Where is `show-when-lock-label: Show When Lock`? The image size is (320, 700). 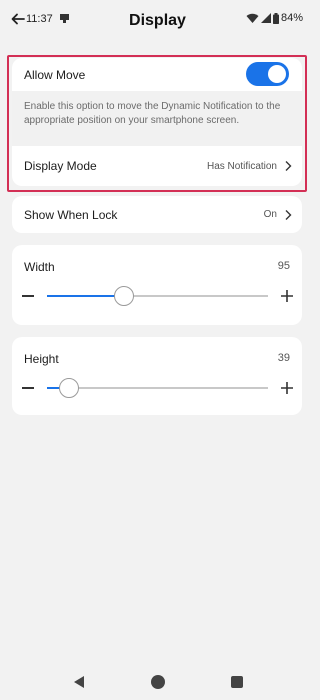
show-when-lock-label: Show When Lock is located at coordinates (71, 214).